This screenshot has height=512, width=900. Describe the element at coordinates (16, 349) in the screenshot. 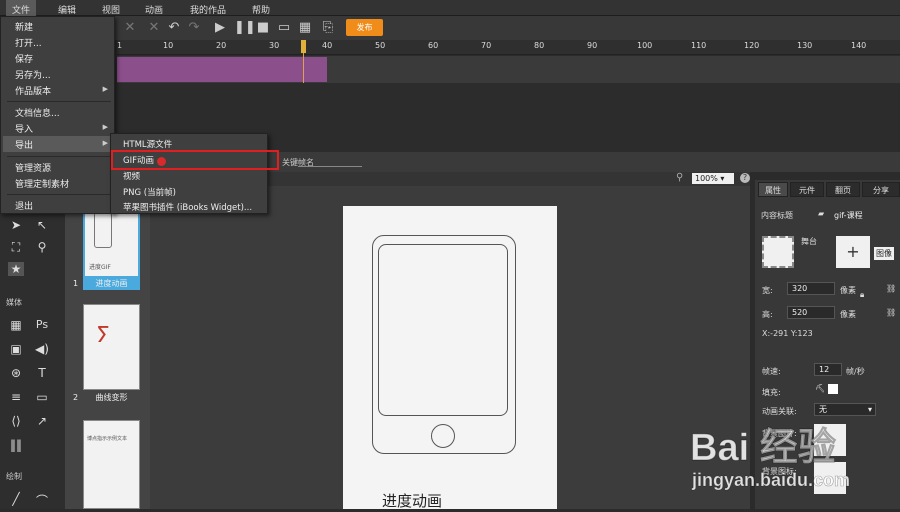

I see `image-icon: ▣` at that location.